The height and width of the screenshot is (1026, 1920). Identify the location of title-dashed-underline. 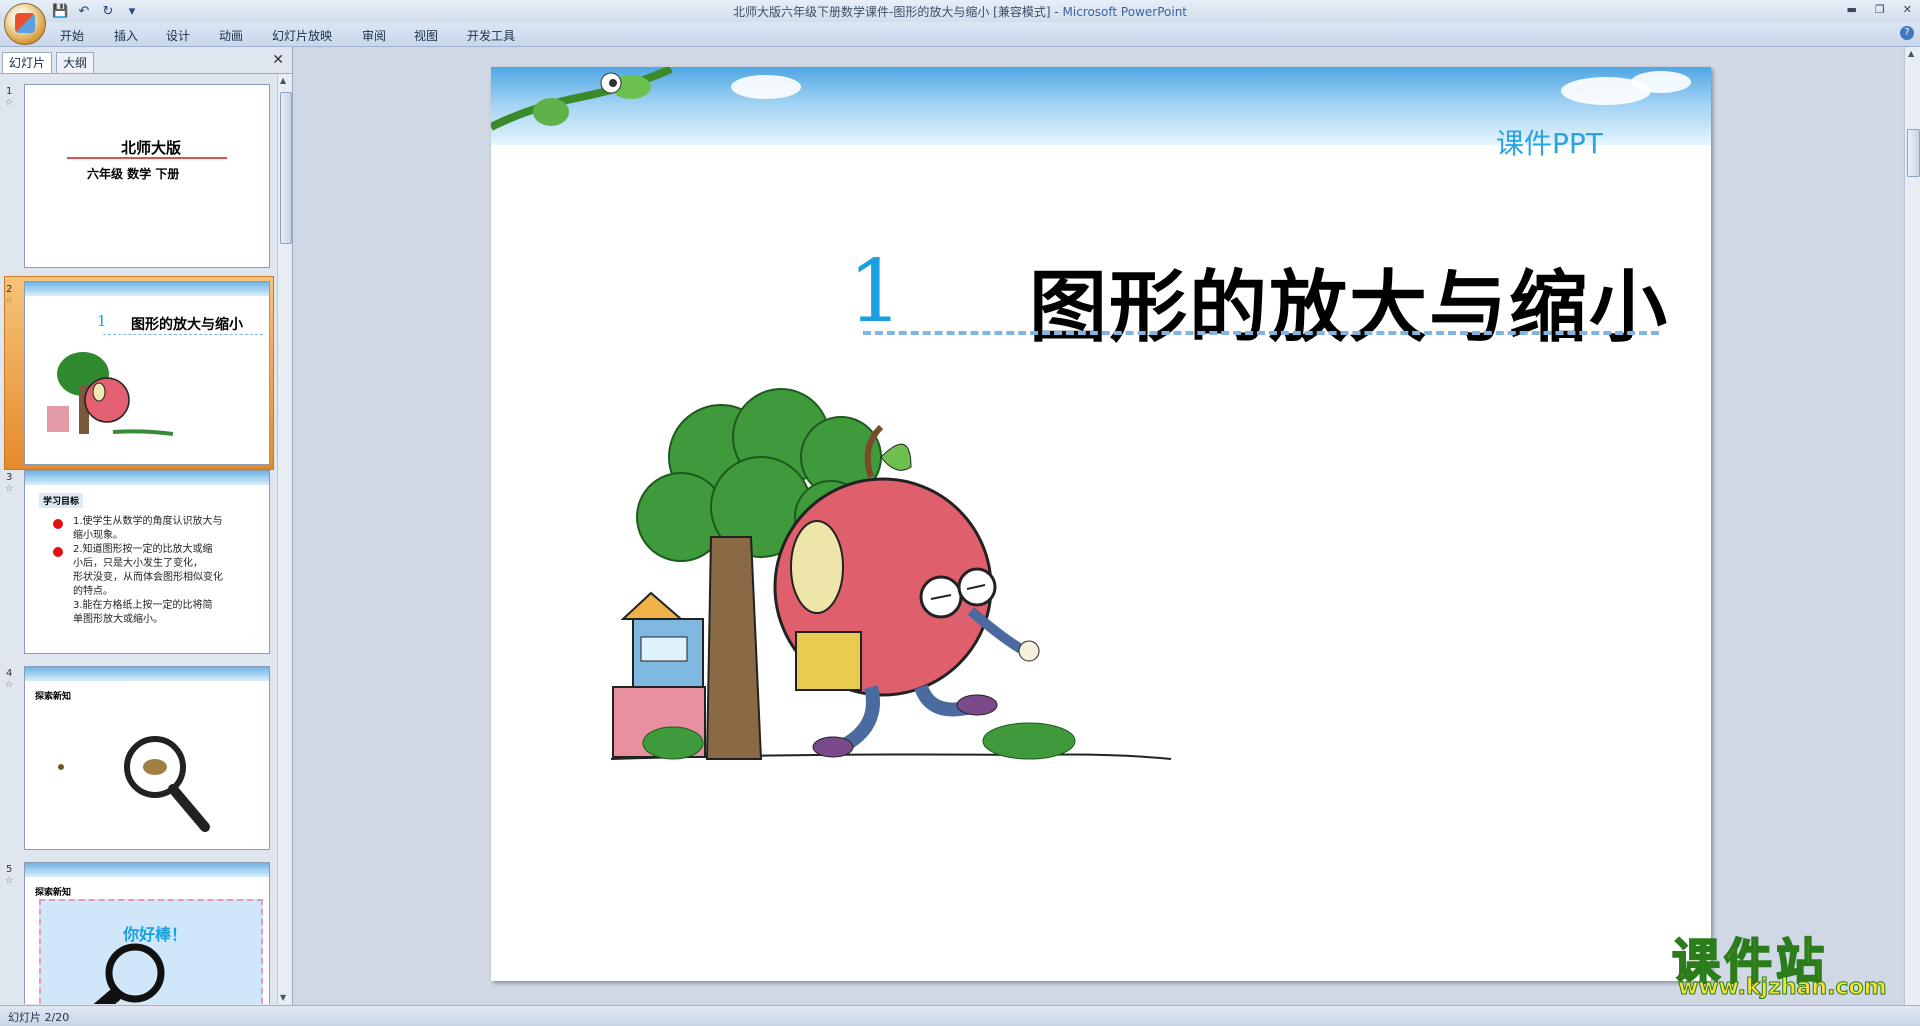
(1261, 333).